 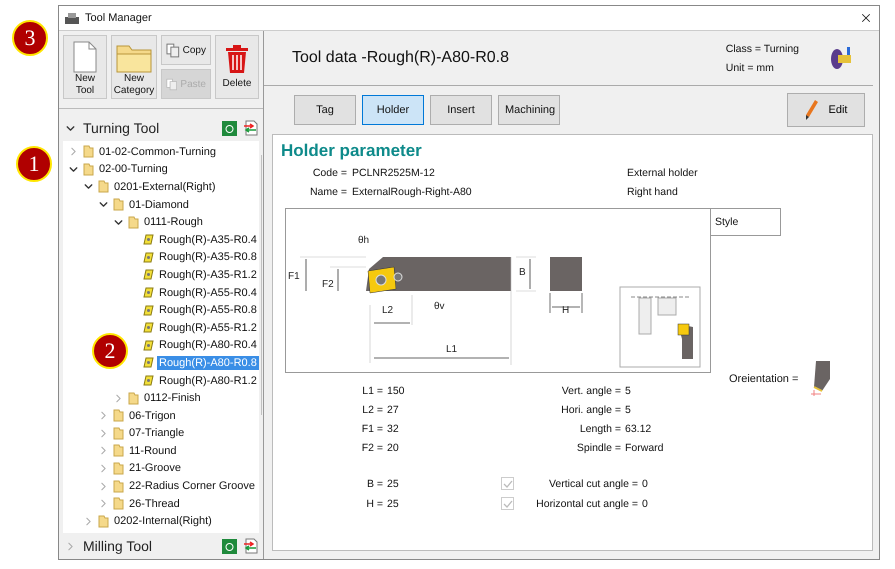 I want to click on param-label: Vert. angle =, so click(x=590, y=391).